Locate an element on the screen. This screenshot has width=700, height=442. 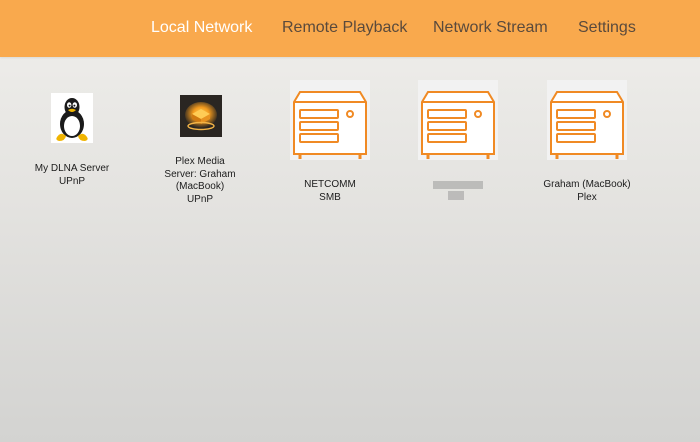
server-netcomm: NETCOMM SMB is located at coordinates (330, 143).